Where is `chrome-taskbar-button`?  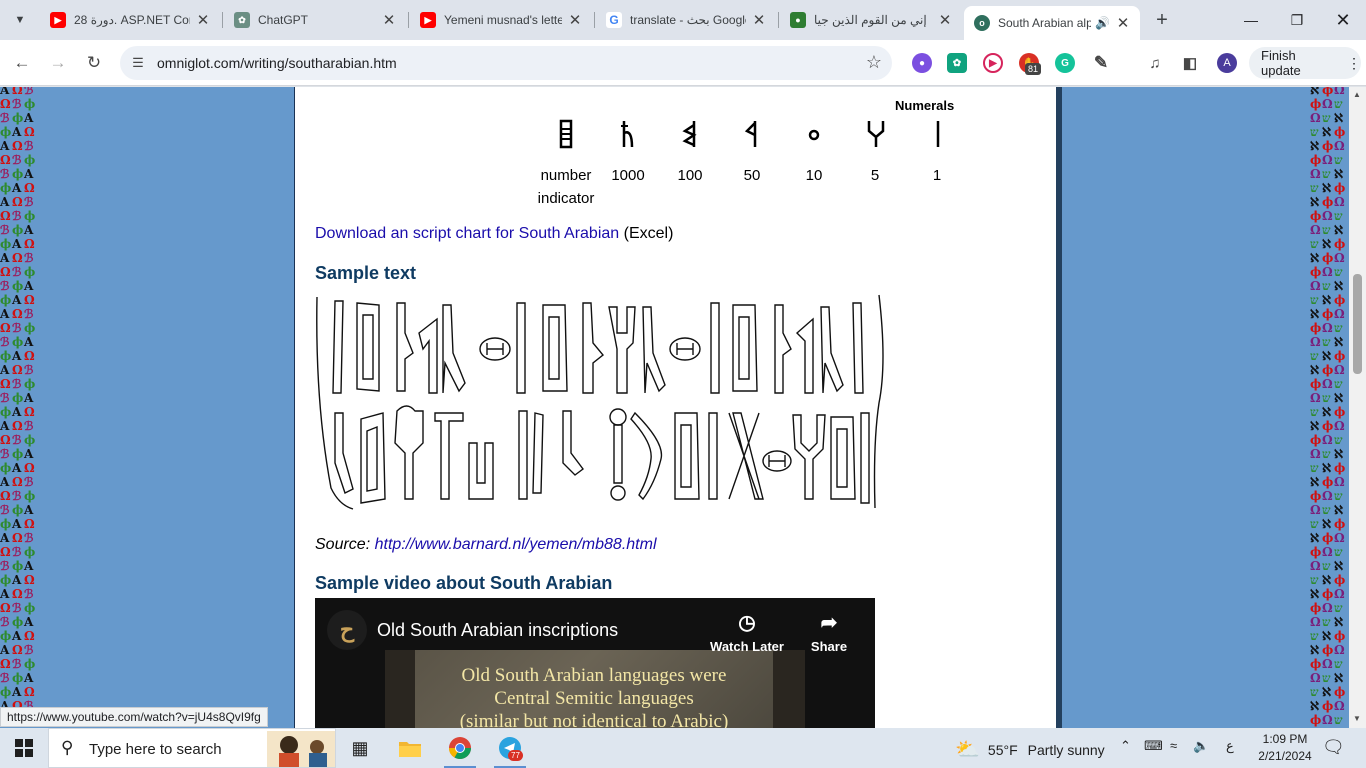
chrome-taskbar-button is located at coordinates (460, 748).